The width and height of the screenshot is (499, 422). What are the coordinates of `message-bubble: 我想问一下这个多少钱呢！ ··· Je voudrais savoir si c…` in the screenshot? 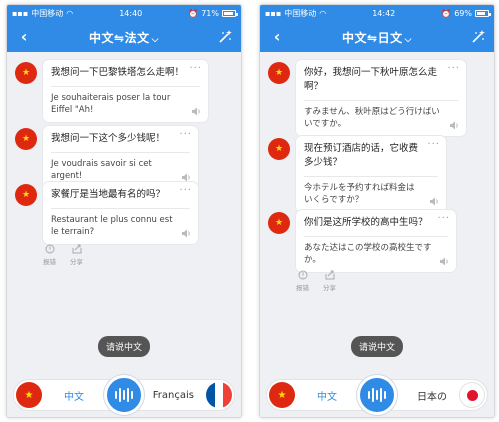 It's located at (120, 157).